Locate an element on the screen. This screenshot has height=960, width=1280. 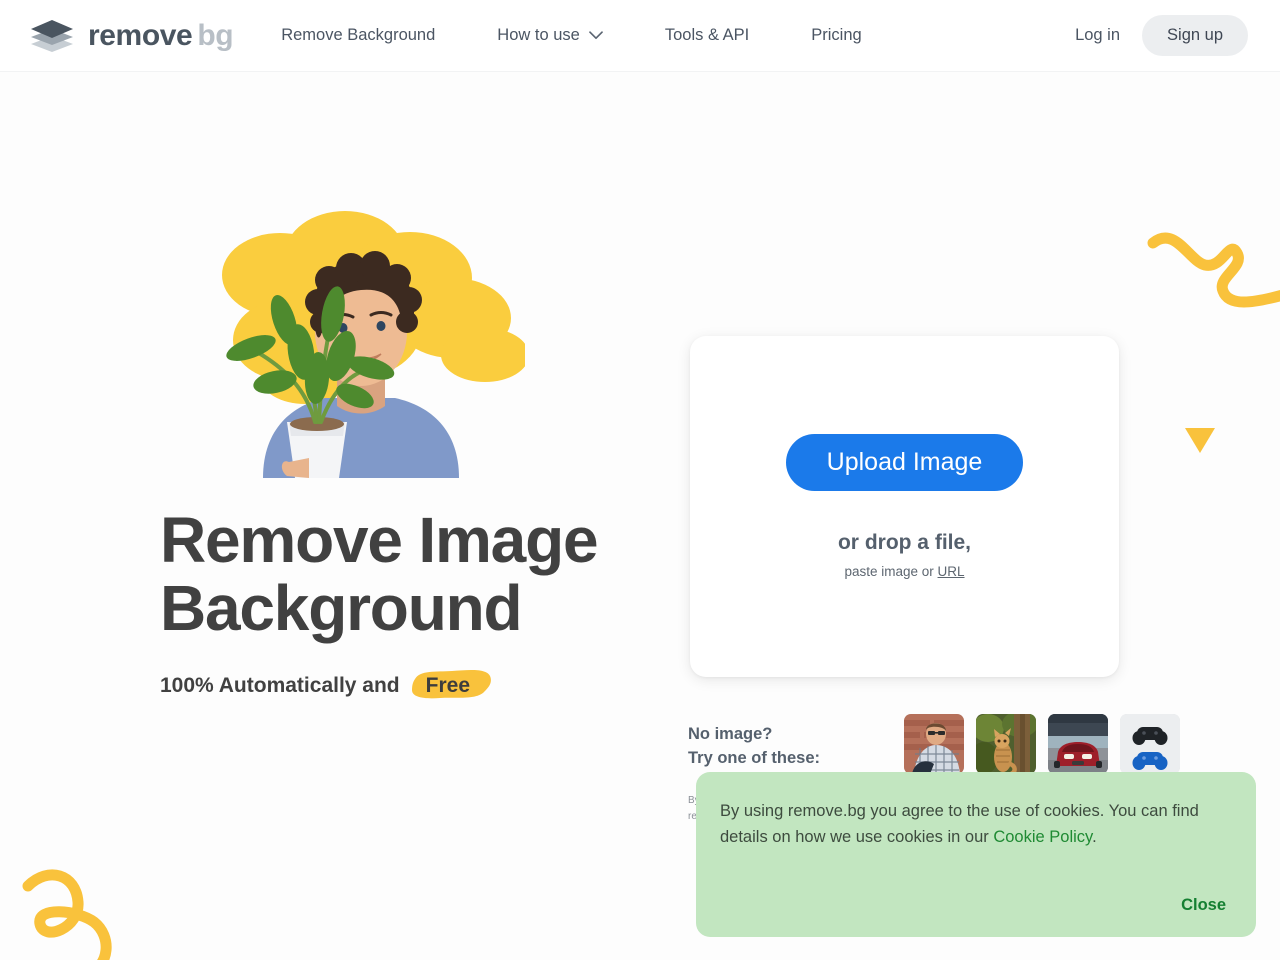
login-link: Log in is located at coordinates (1097, 35).